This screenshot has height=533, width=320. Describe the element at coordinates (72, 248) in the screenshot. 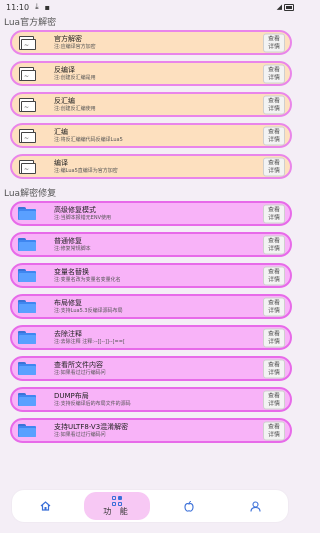

I see `card-subtitle: 注:修复常规脚本` at that location.